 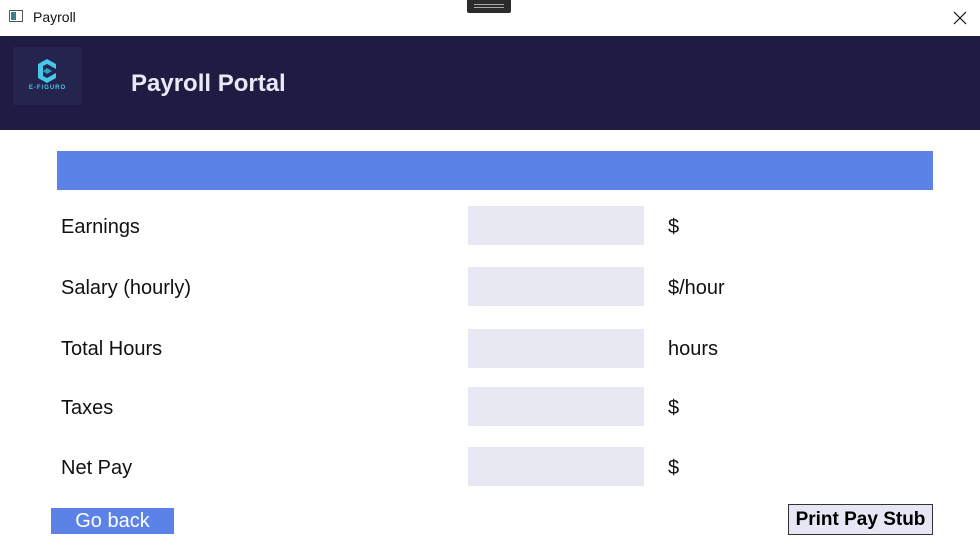 What do you see at coordinates (674, 408) in the screenshot?
I see `taxes-unit: $` at bounding box center [674, 408].